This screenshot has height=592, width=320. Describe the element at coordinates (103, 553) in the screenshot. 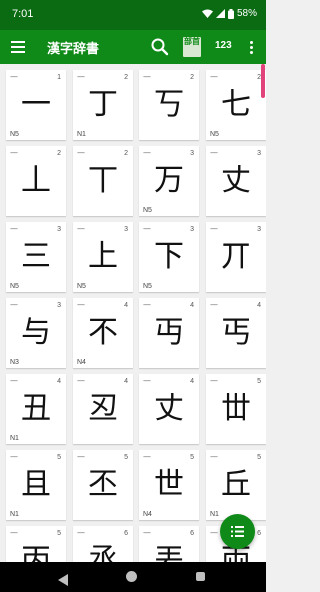

I see `kanji-character: 丞` at that location.